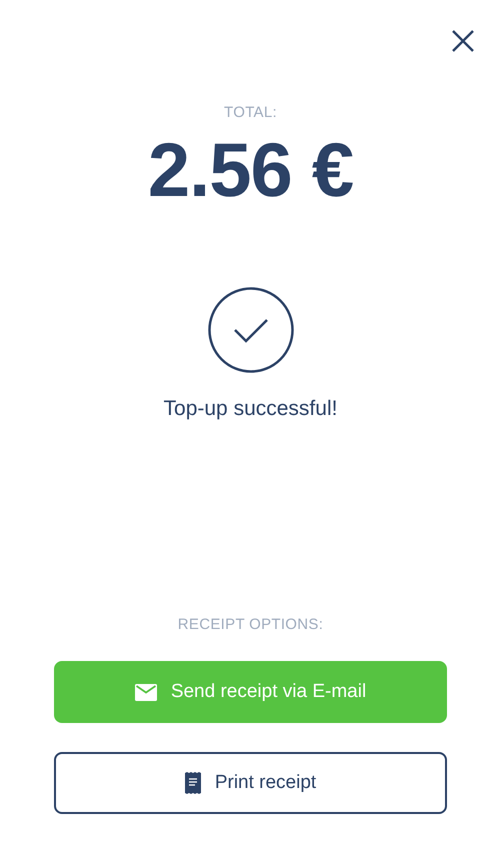 This screenshot has height=866, width=501. Describe the element at coordinates (145, 692) in the screenshot. I see `envelope-icon` at that location.